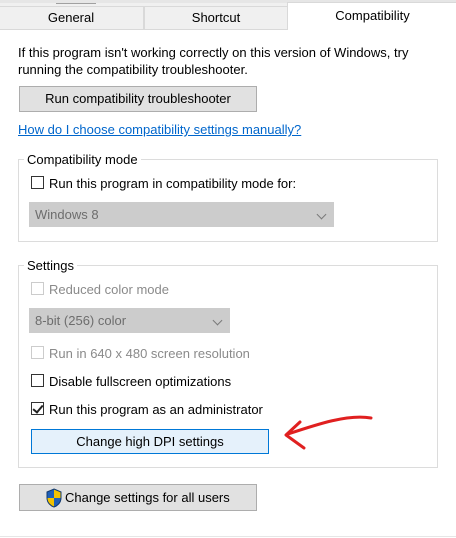 This screenshot has width=456, height=538. What do you see at coordinates (37, 380) in the screenshot?
I see `fullscreen-optimizations-checkbox` at bounding box center [37, 380].